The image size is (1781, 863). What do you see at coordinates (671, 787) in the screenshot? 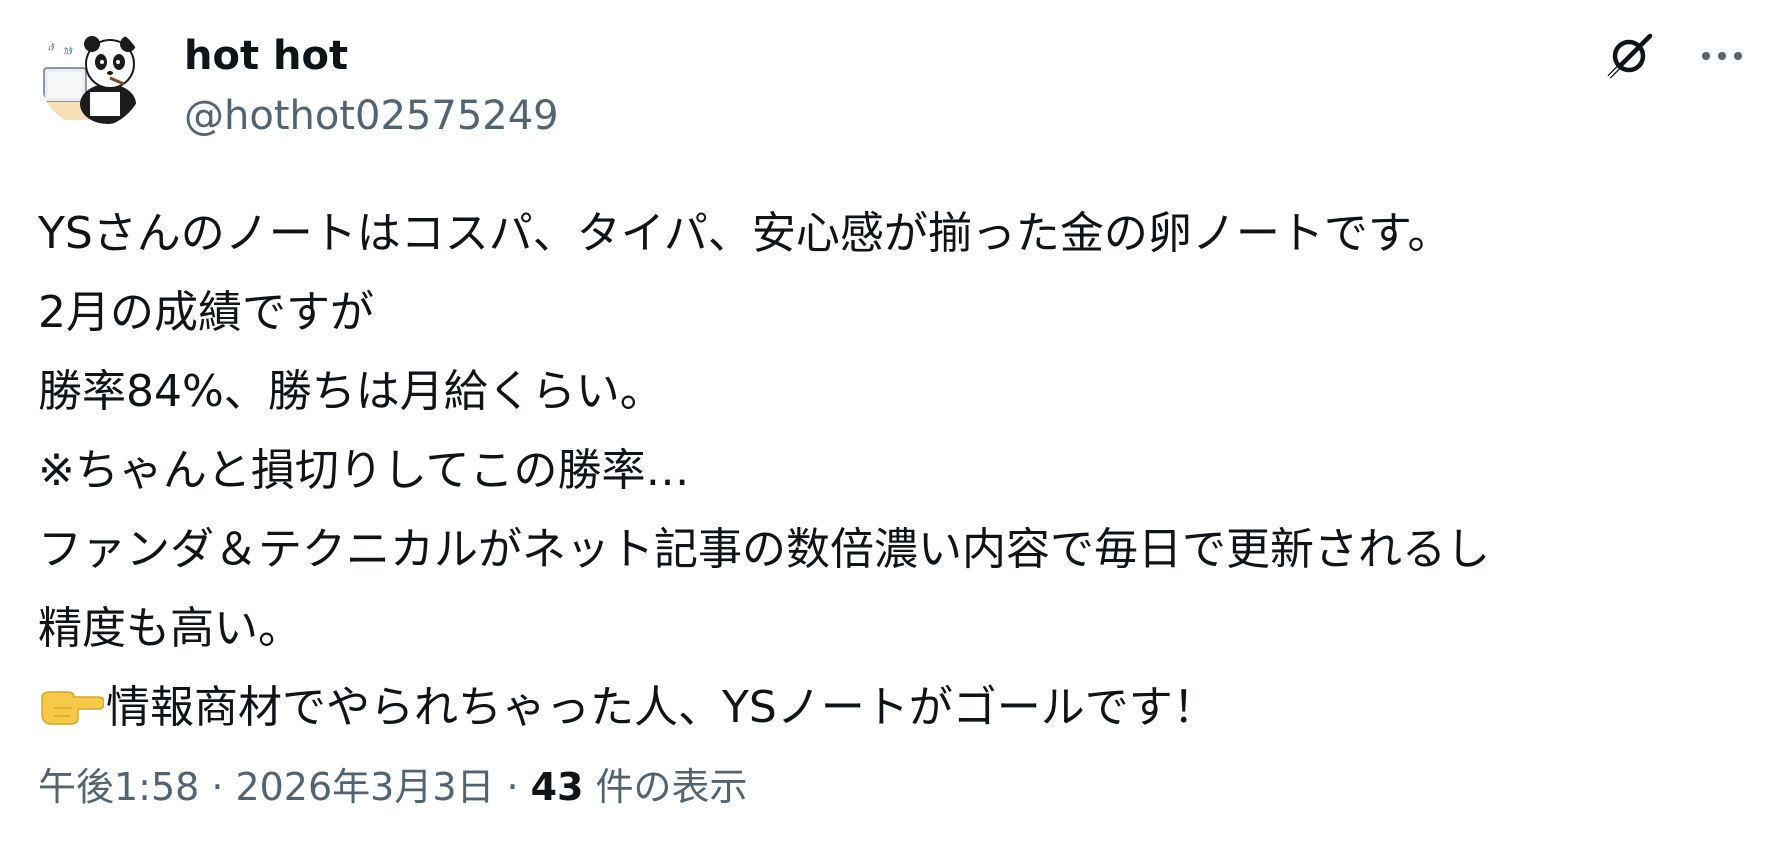
I see `views-label: 件の表示` at bounding box center [671, 787].